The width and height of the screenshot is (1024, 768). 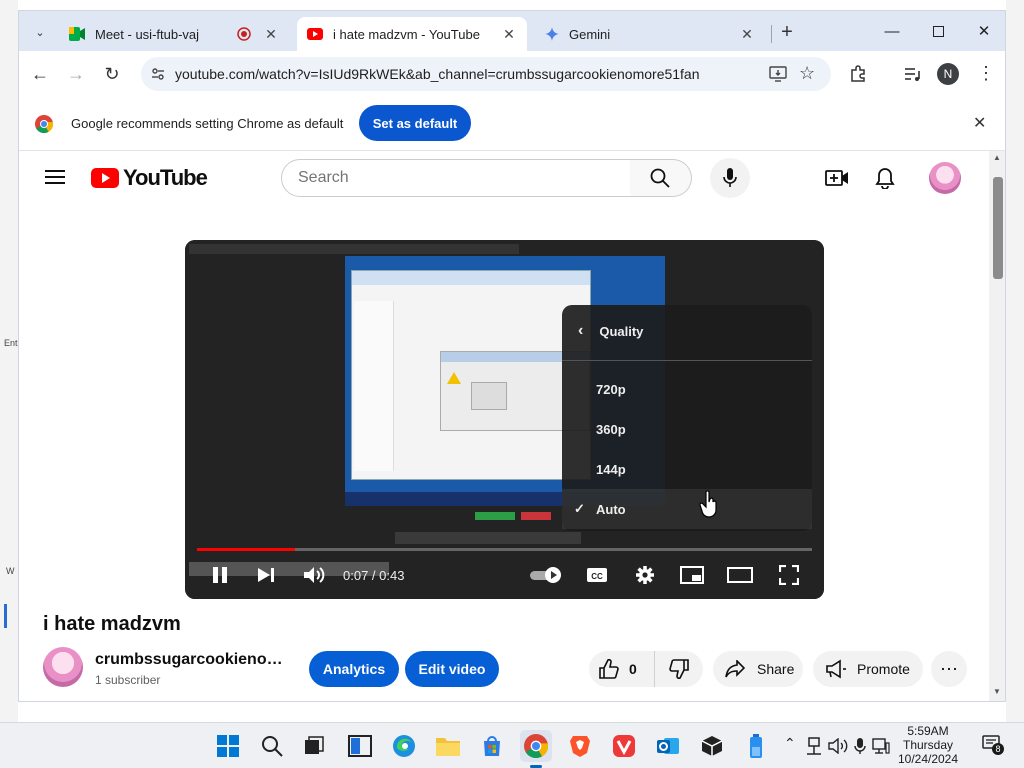 I want to click on more-actions-button: ⋯, so click(x=949, y=669).